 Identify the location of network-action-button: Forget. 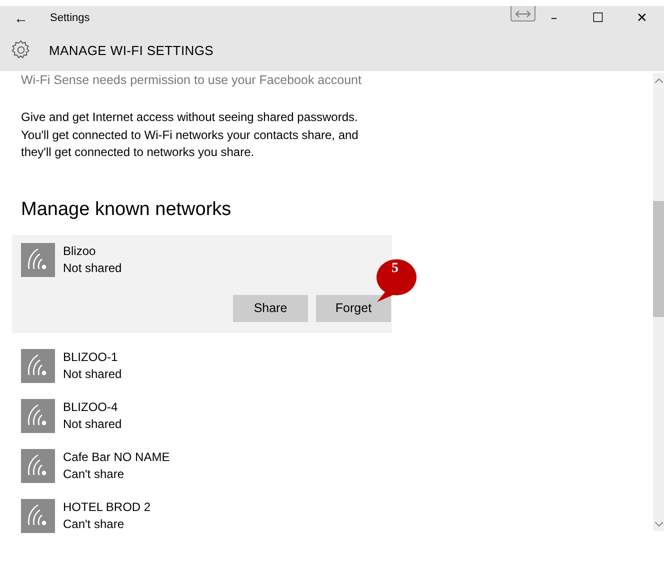
(353, 308).